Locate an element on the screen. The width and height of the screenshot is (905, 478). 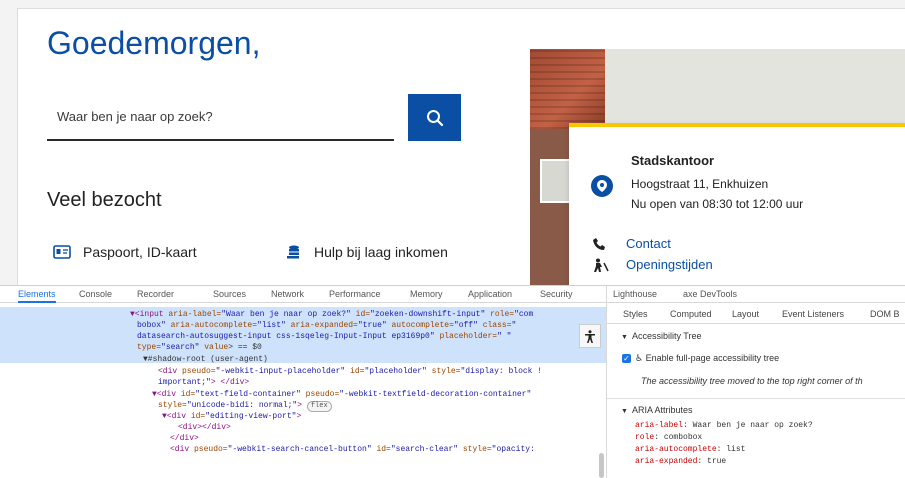
opening-hours-link: Openingstijden is located at coordinates (669, 264).